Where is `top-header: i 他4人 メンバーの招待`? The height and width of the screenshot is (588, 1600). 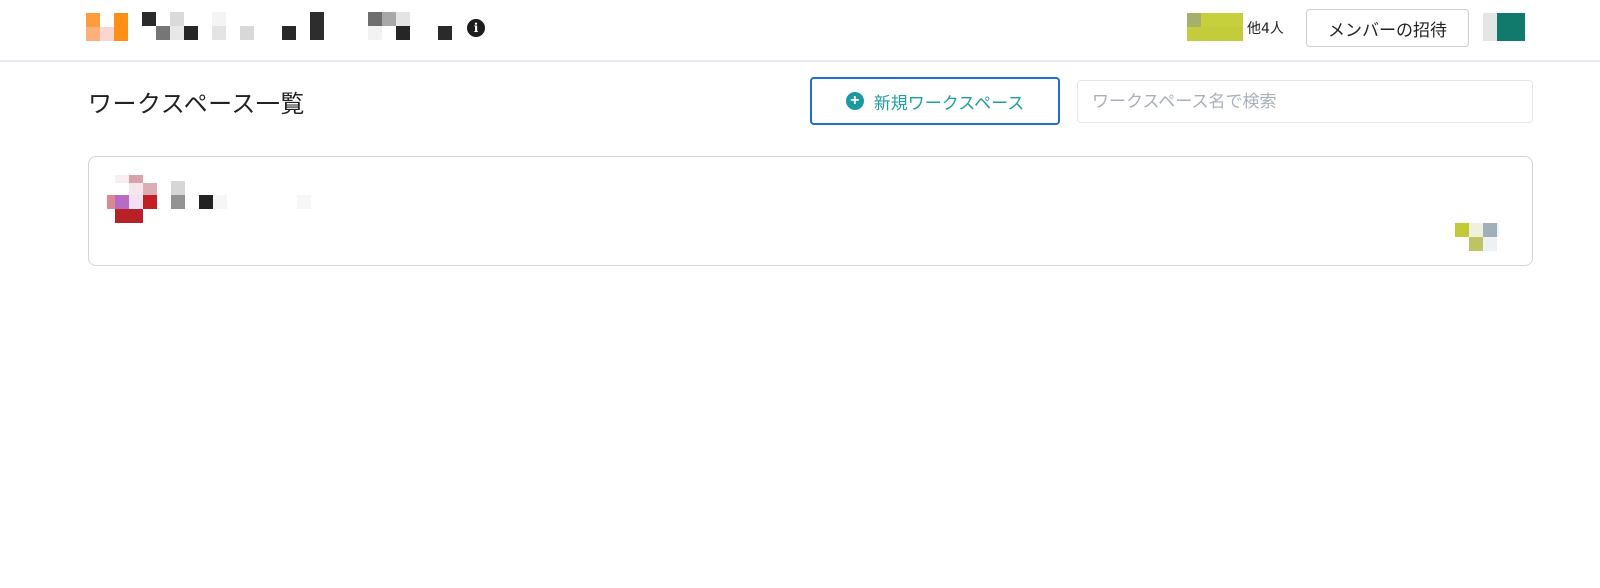
top-header: i 他4人 メンバーの招待 is located at coordinates (800, 31).